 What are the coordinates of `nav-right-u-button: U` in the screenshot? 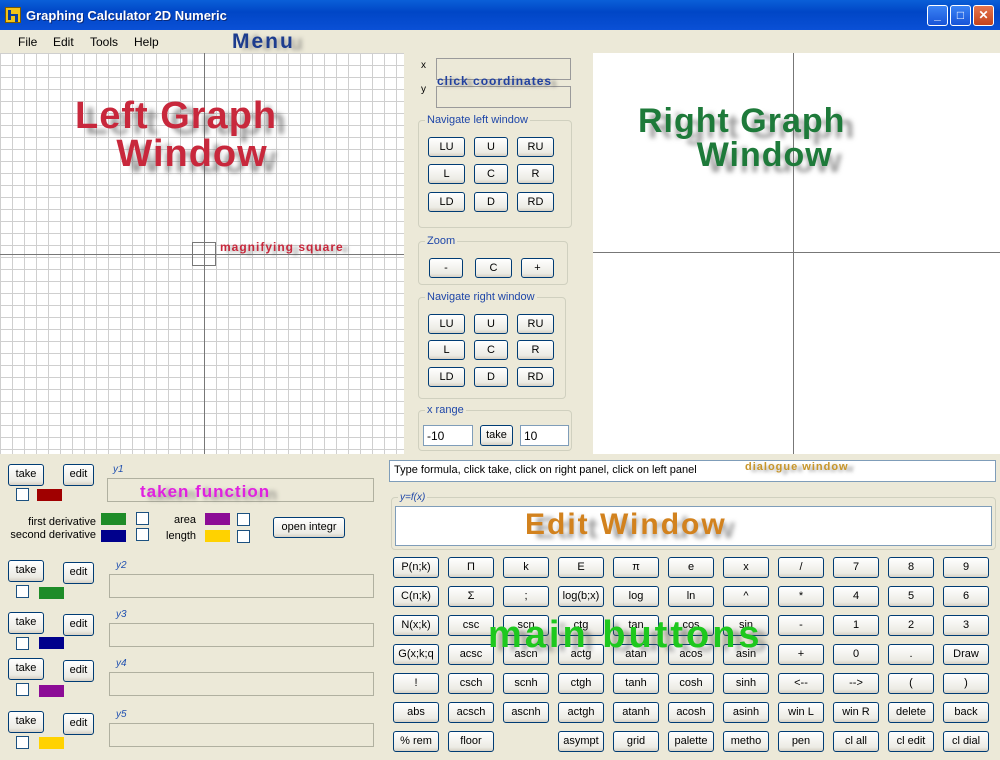 It's located at (491, 324).